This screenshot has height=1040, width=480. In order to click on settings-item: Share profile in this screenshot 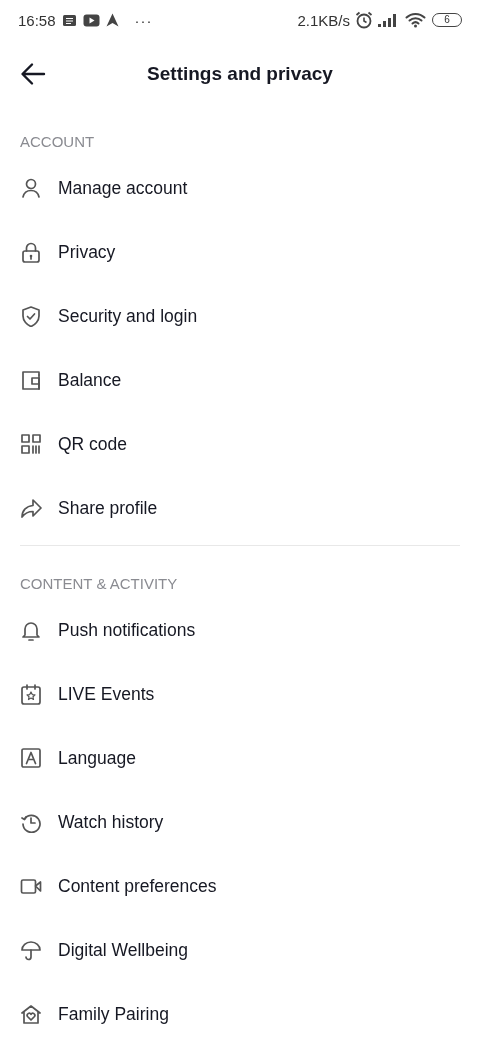, I will do `click(108, 508)`.